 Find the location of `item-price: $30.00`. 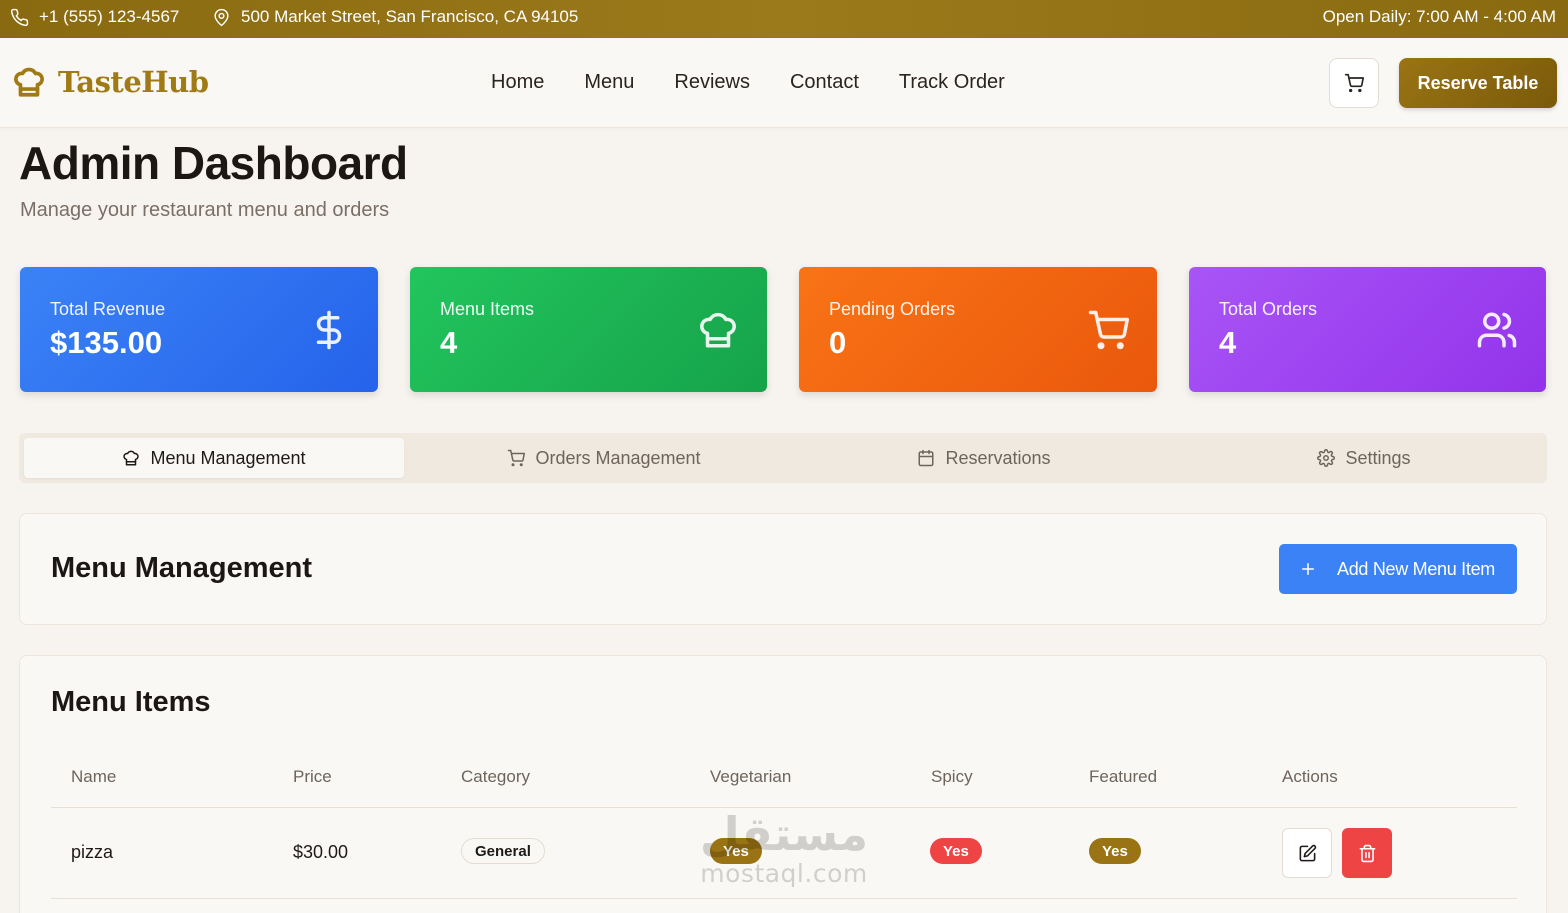

item-price: $30.00 is located at coordinates (321, 852).